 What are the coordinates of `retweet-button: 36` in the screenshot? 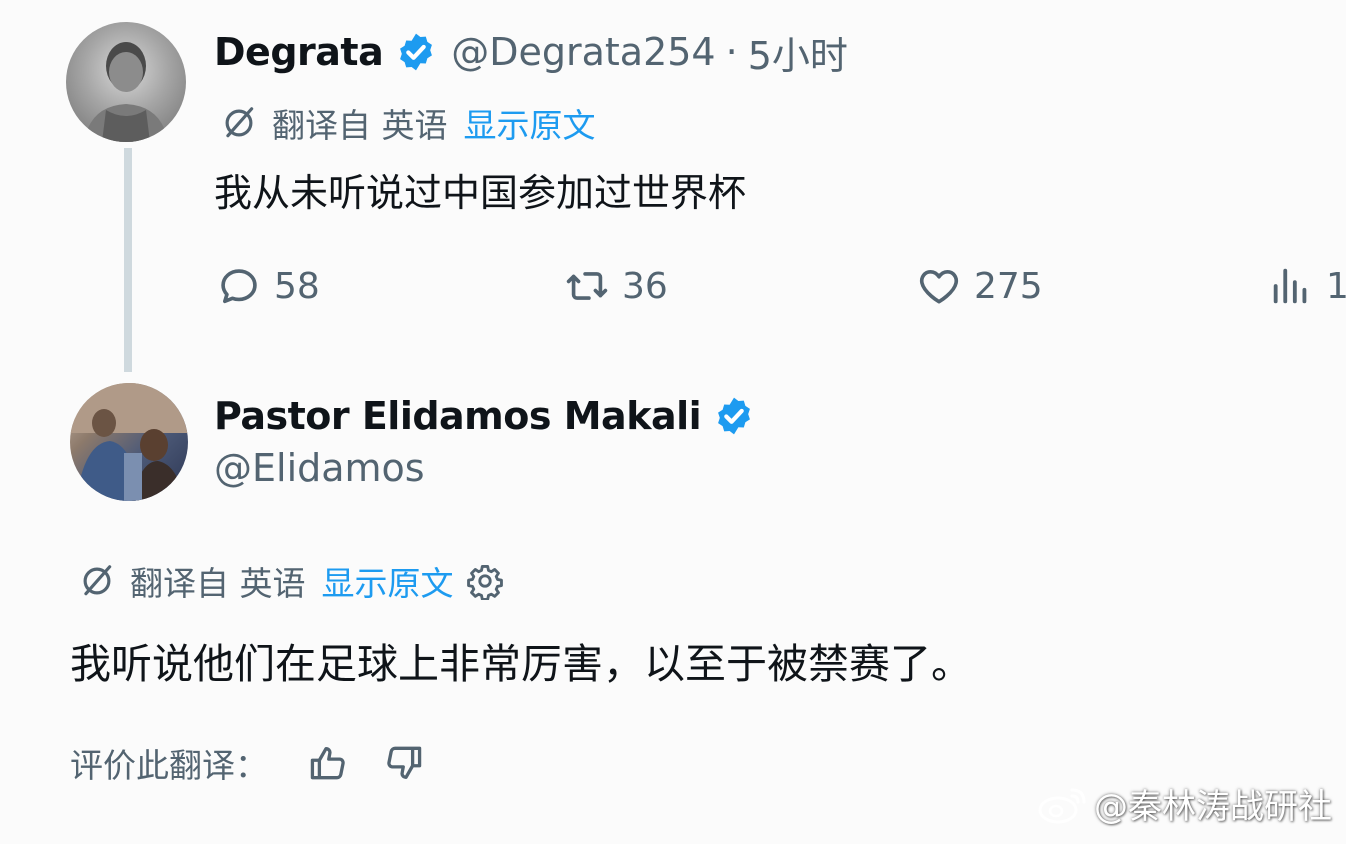 It's located at (616, 286).